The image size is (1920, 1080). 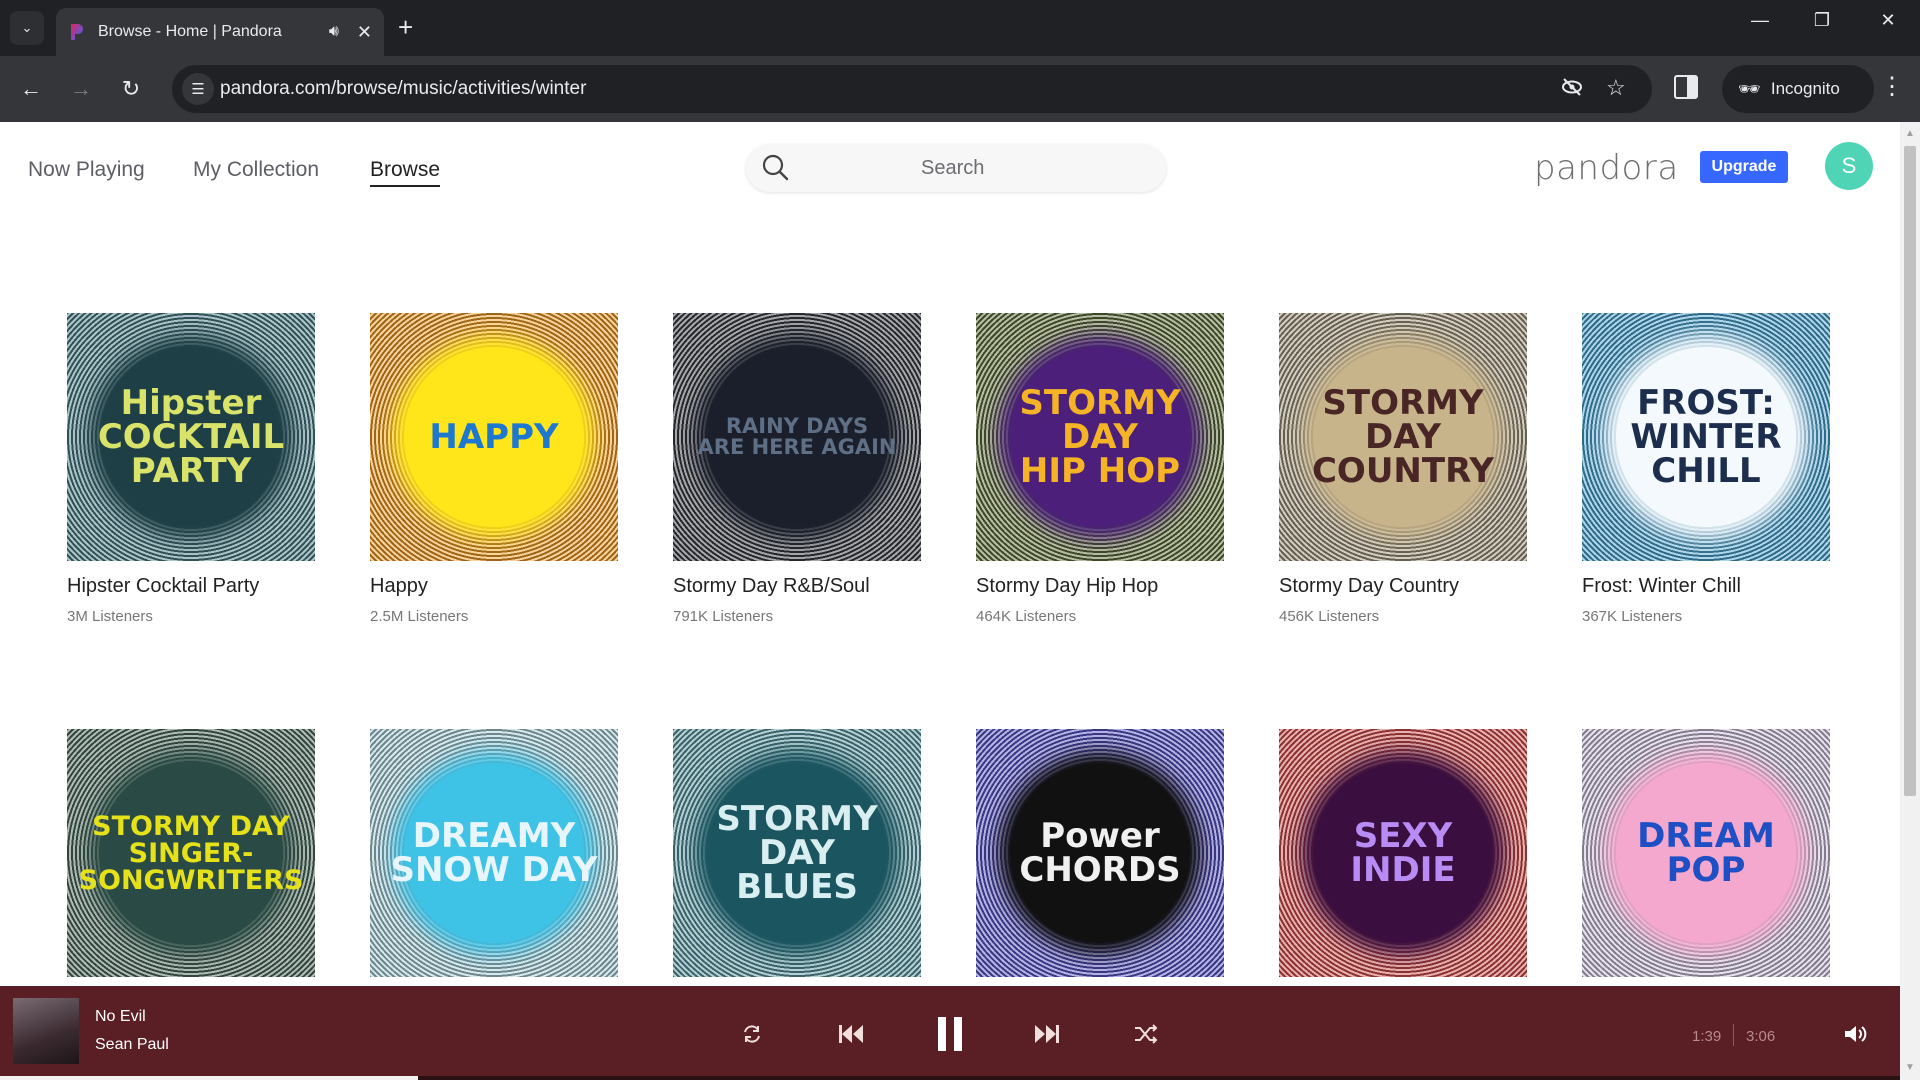 I want to click on station-art: Power CHORDS, so click(x=1100, y=853).